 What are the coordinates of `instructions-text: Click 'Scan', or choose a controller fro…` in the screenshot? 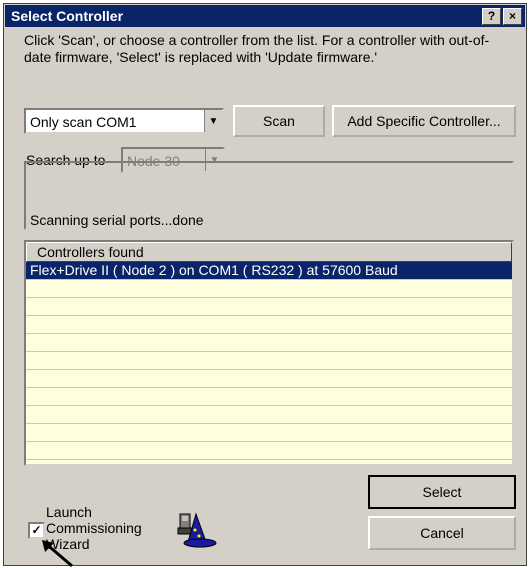 It's located at (257, 48).